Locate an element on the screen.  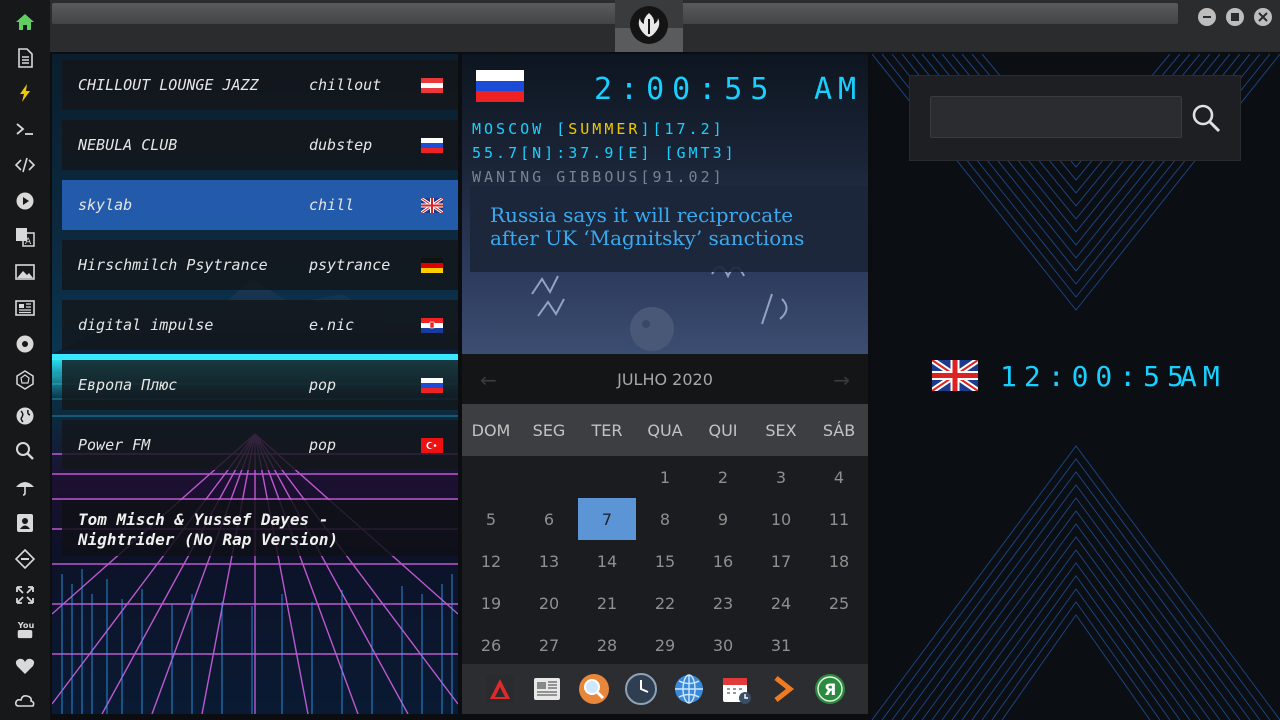
dodecahedron-icon is located at coordinates (25, 380).